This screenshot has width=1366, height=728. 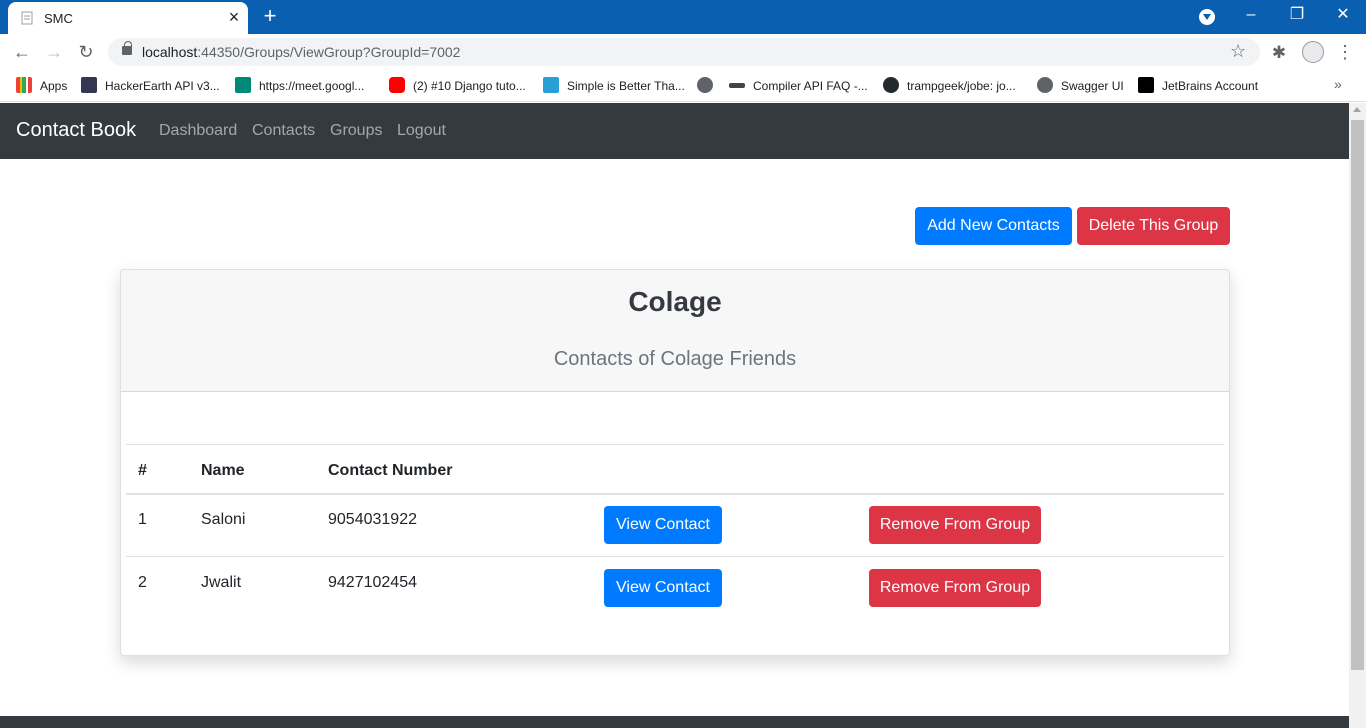 I want to click on browser-tab: SMC ×, so click(x=128, y=18).